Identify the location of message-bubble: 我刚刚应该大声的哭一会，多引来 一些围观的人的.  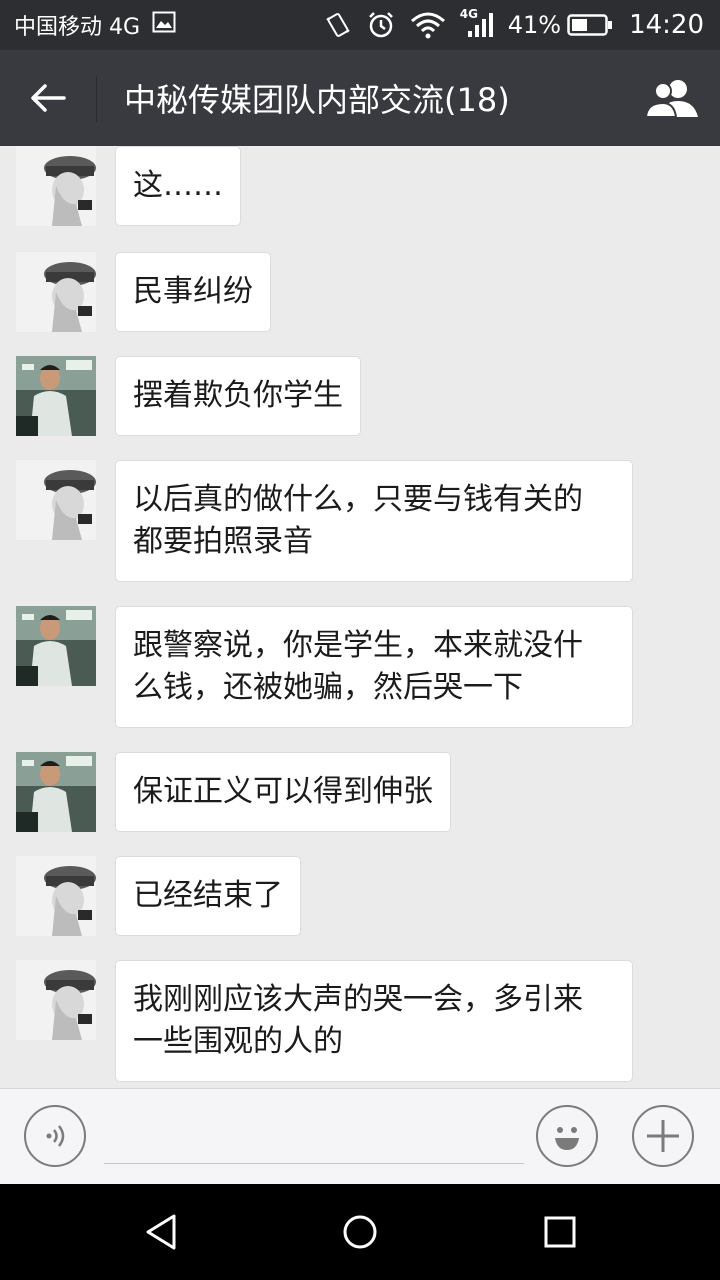
(374, 1021).